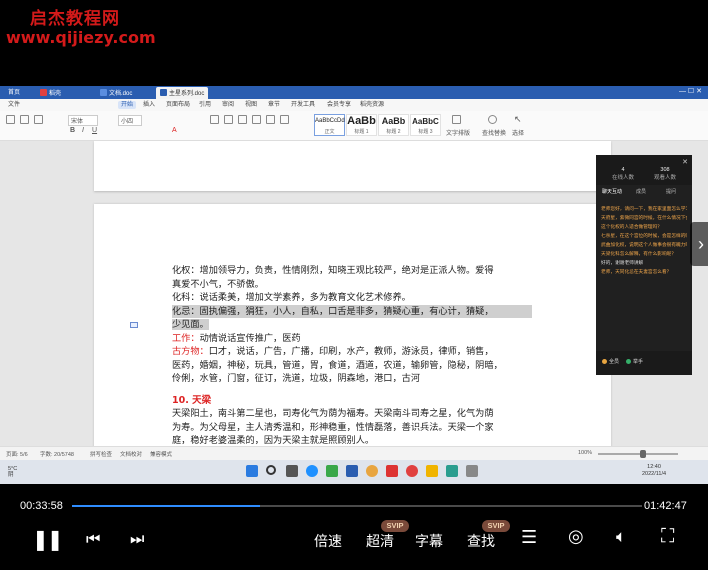 This screenshot has width=708, height=570. I want to click on word-count: 字数: 20/5748, so click(57, 454).